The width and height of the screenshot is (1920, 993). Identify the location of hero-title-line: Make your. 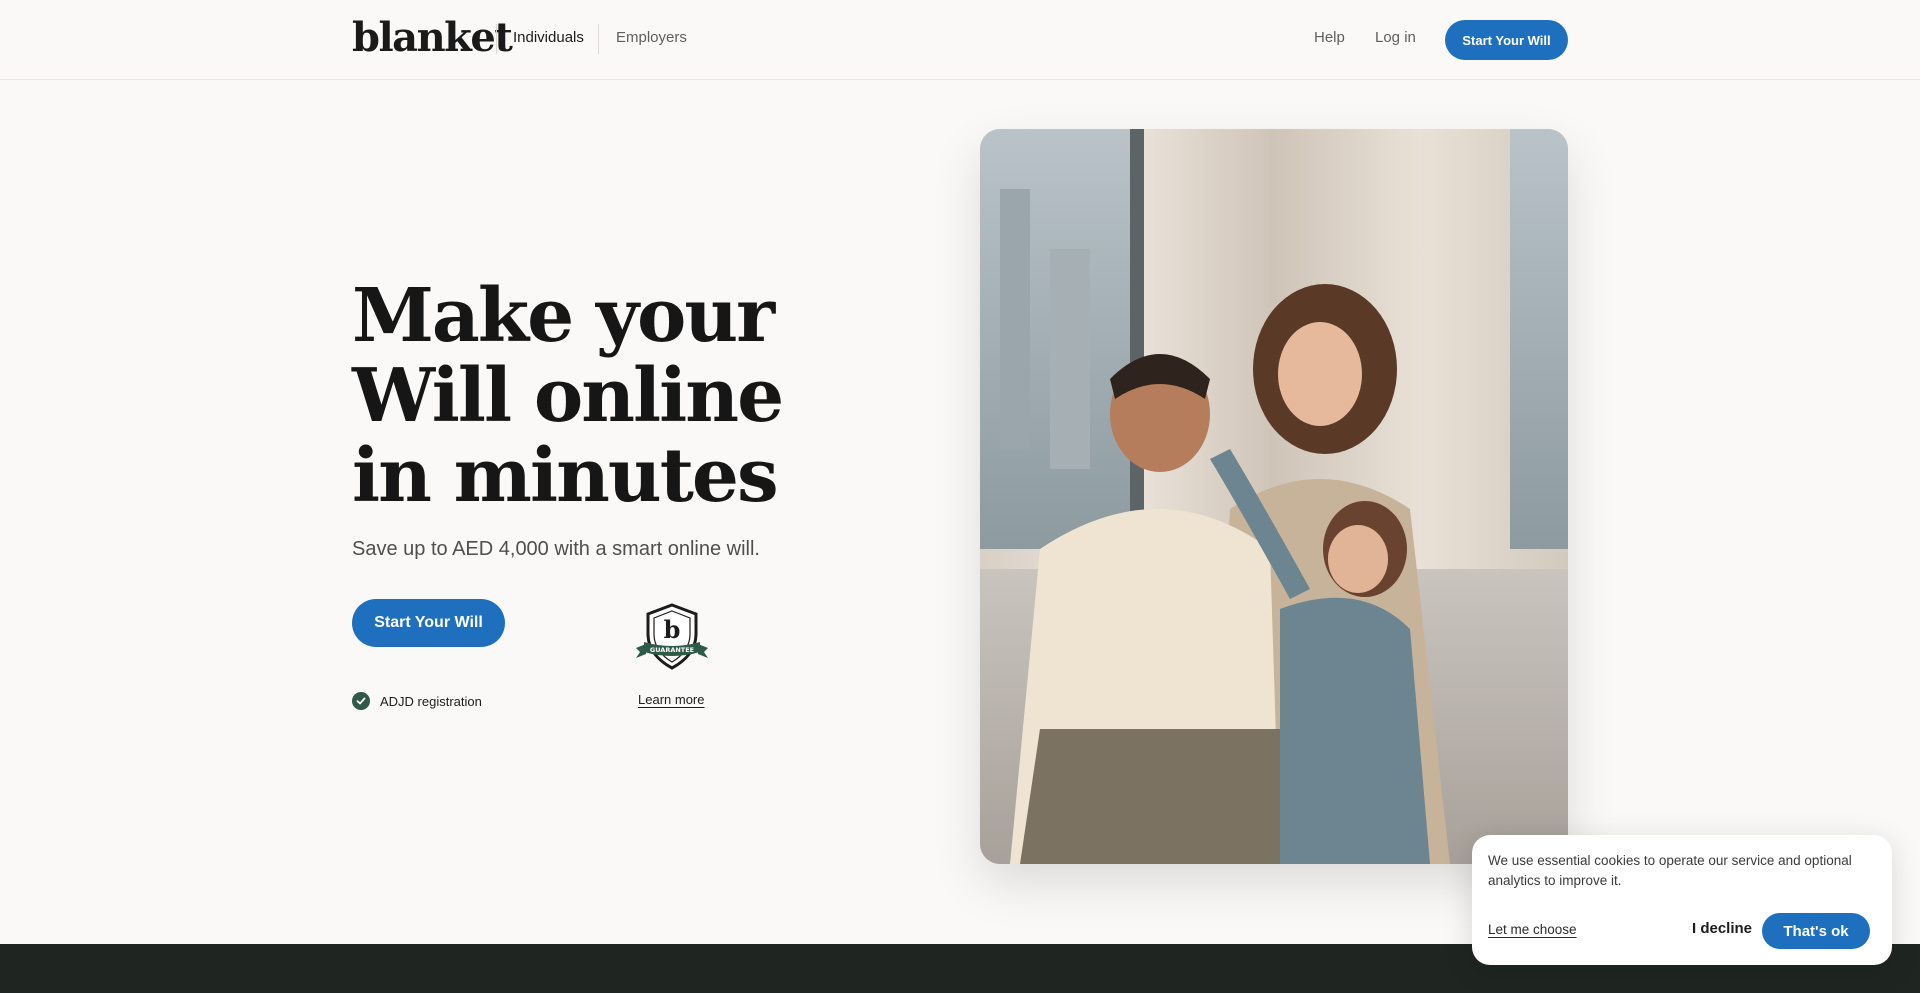
(563, 316).